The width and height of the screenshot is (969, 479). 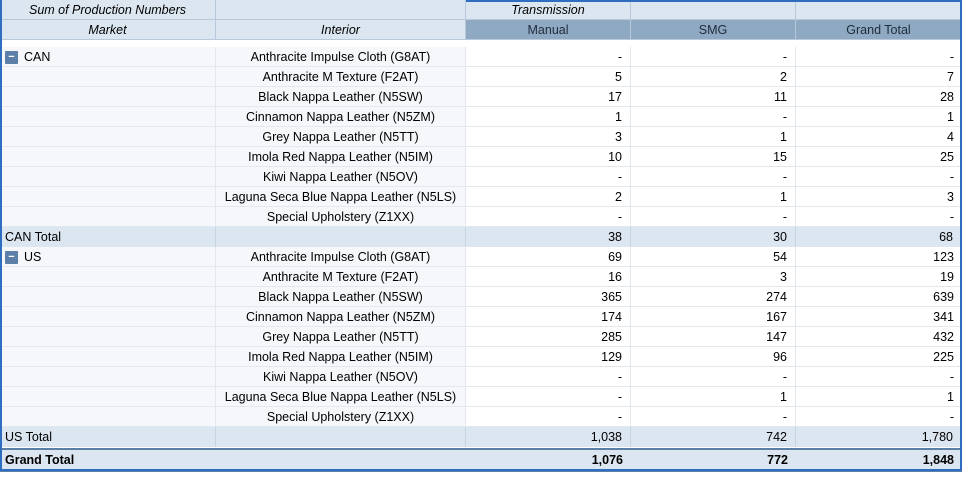 What do you see at coordinates (548, 437) in the screenshot?
I see `subtotal-manual: 1,038` at bounding box center [548, 437].